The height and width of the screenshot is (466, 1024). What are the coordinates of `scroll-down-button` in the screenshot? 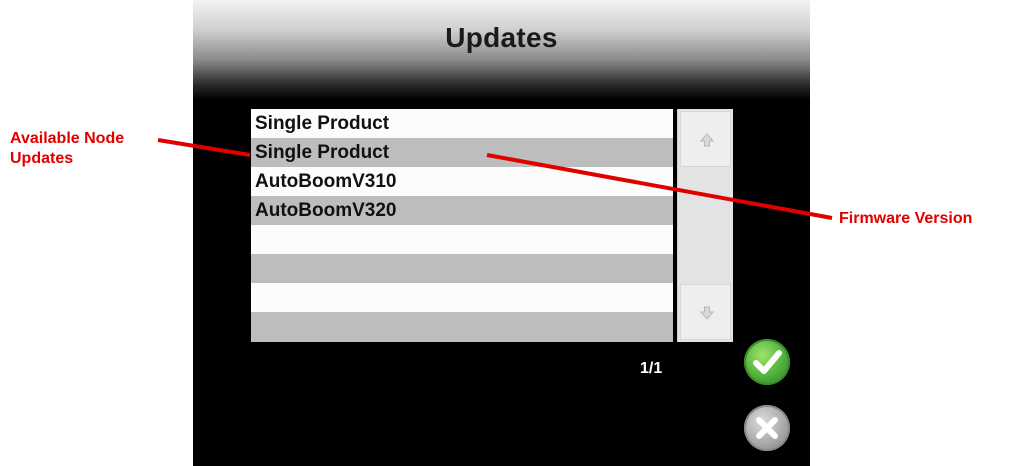 It's located at (705, 312).